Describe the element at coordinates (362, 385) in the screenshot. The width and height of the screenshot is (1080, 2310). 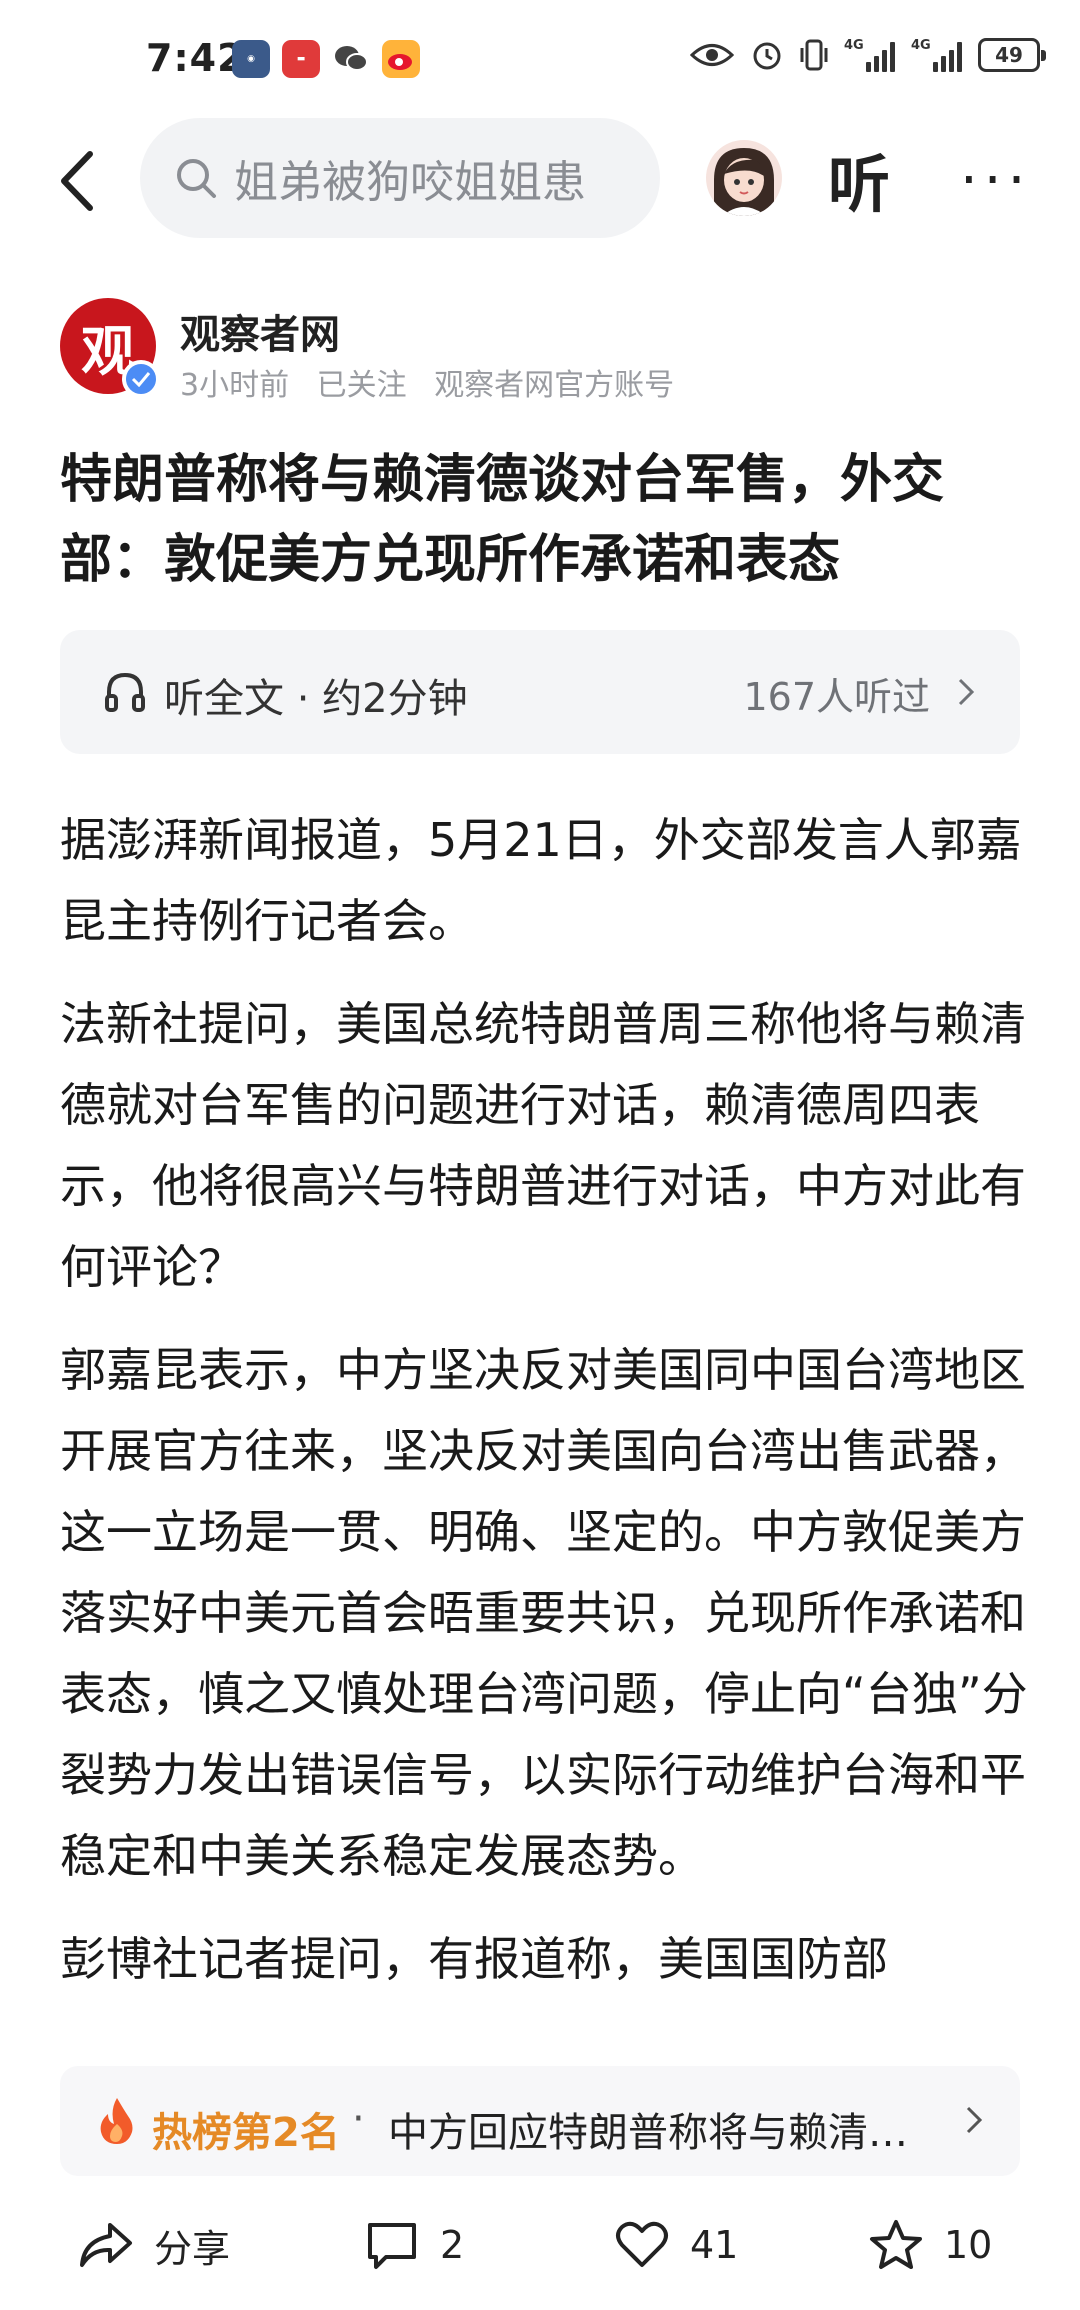
I see `follow-status: 已关注` at that location.